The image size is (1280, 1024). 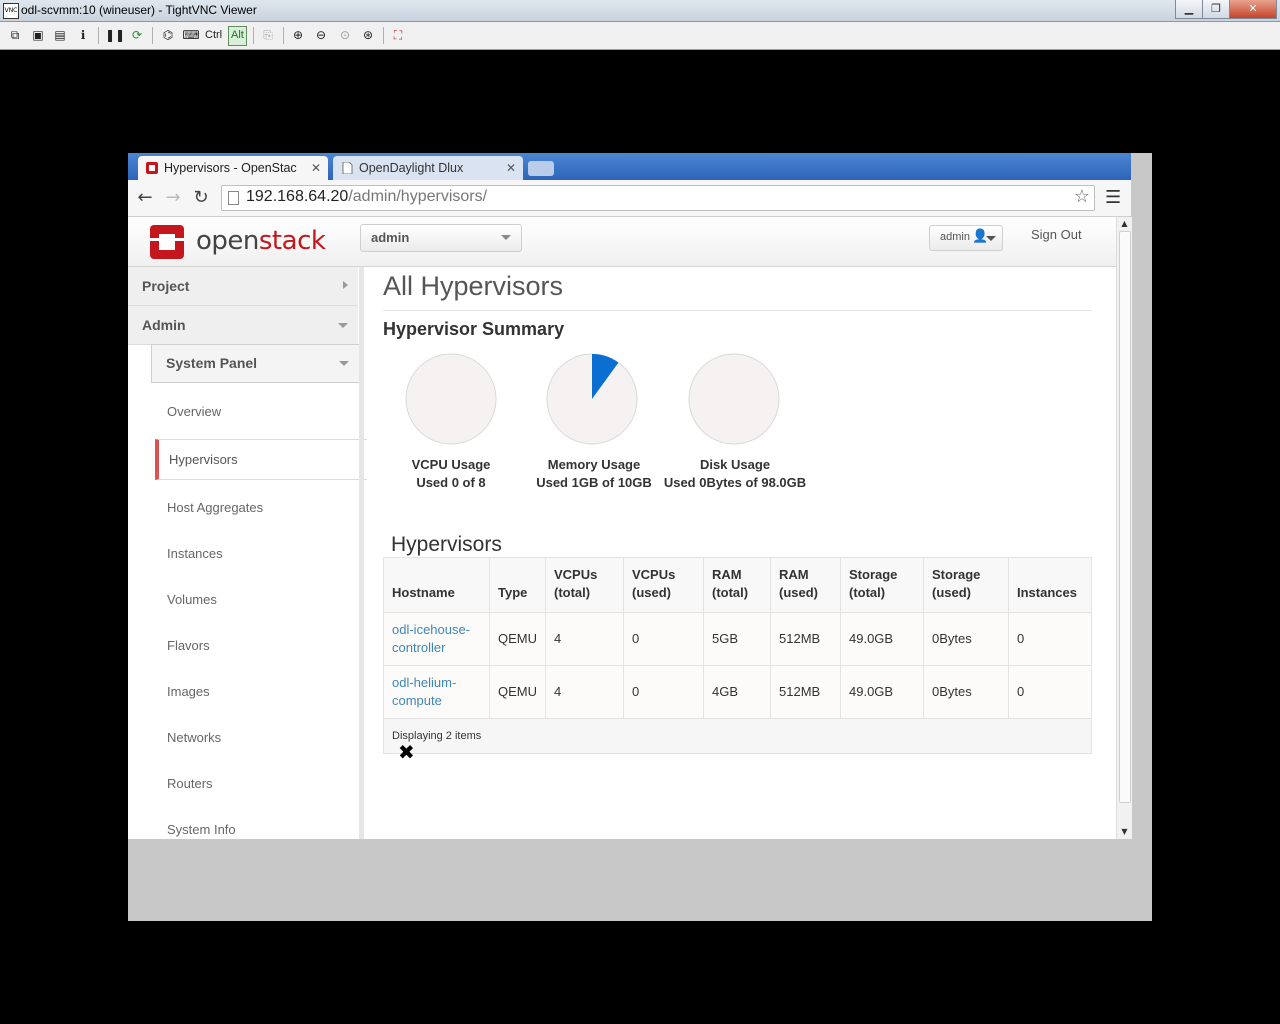 What do you see at coordinates (203, 459) in the screenshot?
I see `sidebar-item-label: Hypervisors` at bounding box center [203, 459].